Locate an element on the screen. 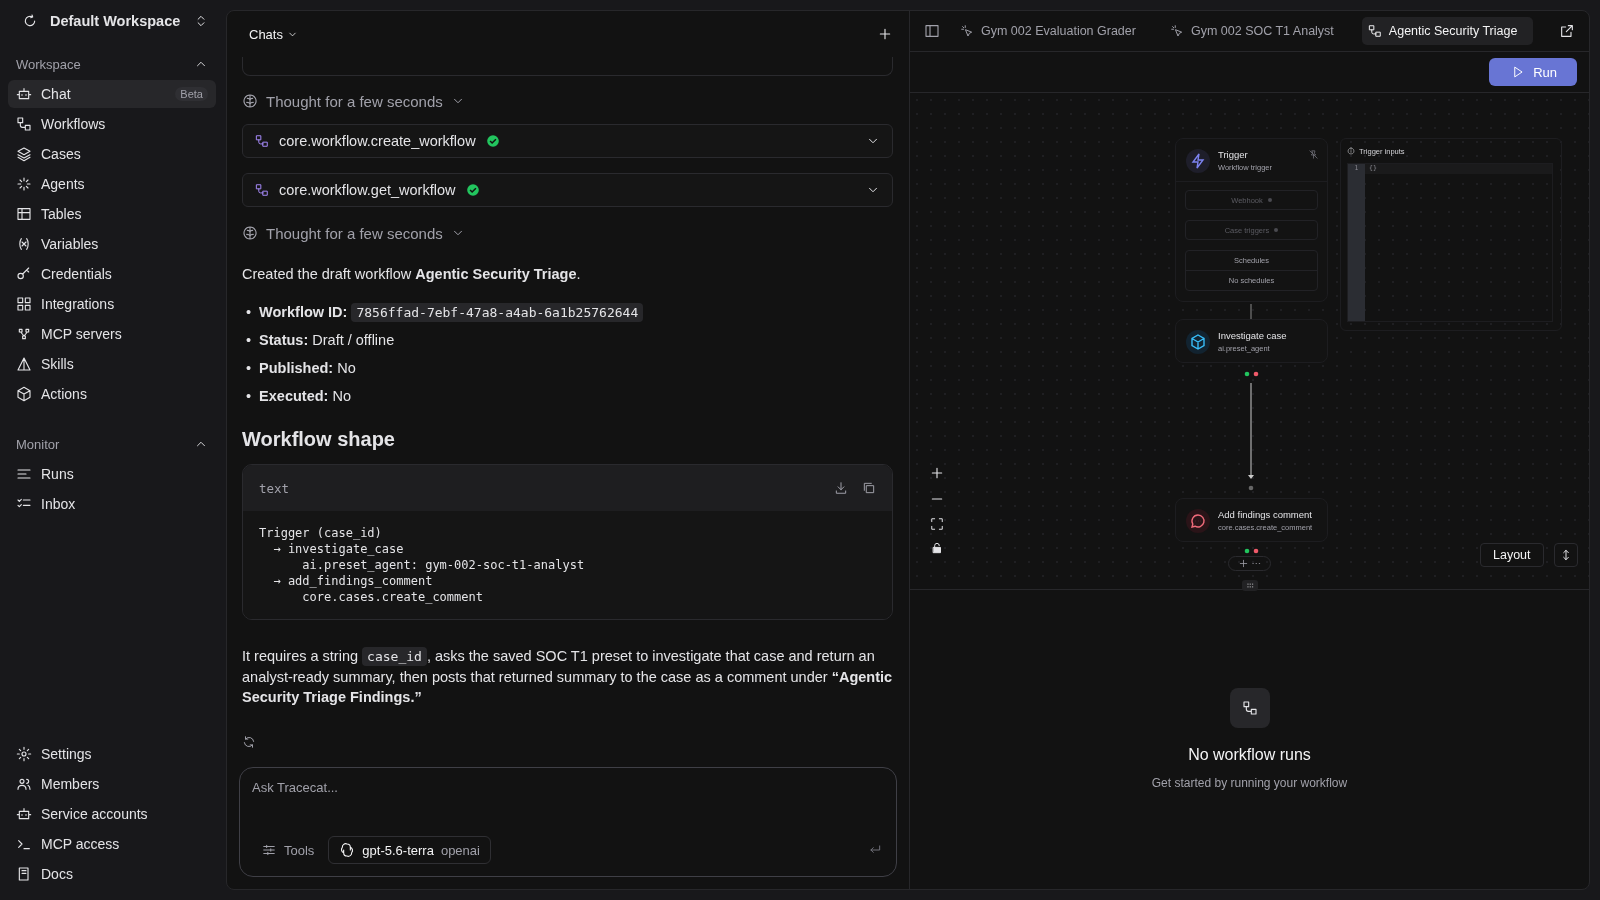 This screenshot has width=1600, height=900. sidebar-toggle-icon is located at coordinates (932, 31).